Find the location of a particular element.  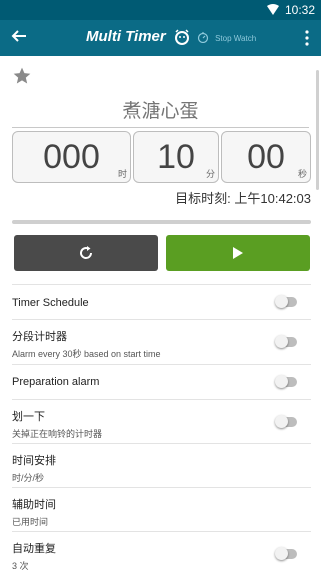

setting-label: 时间安排 is located at coordinates (34, 461).